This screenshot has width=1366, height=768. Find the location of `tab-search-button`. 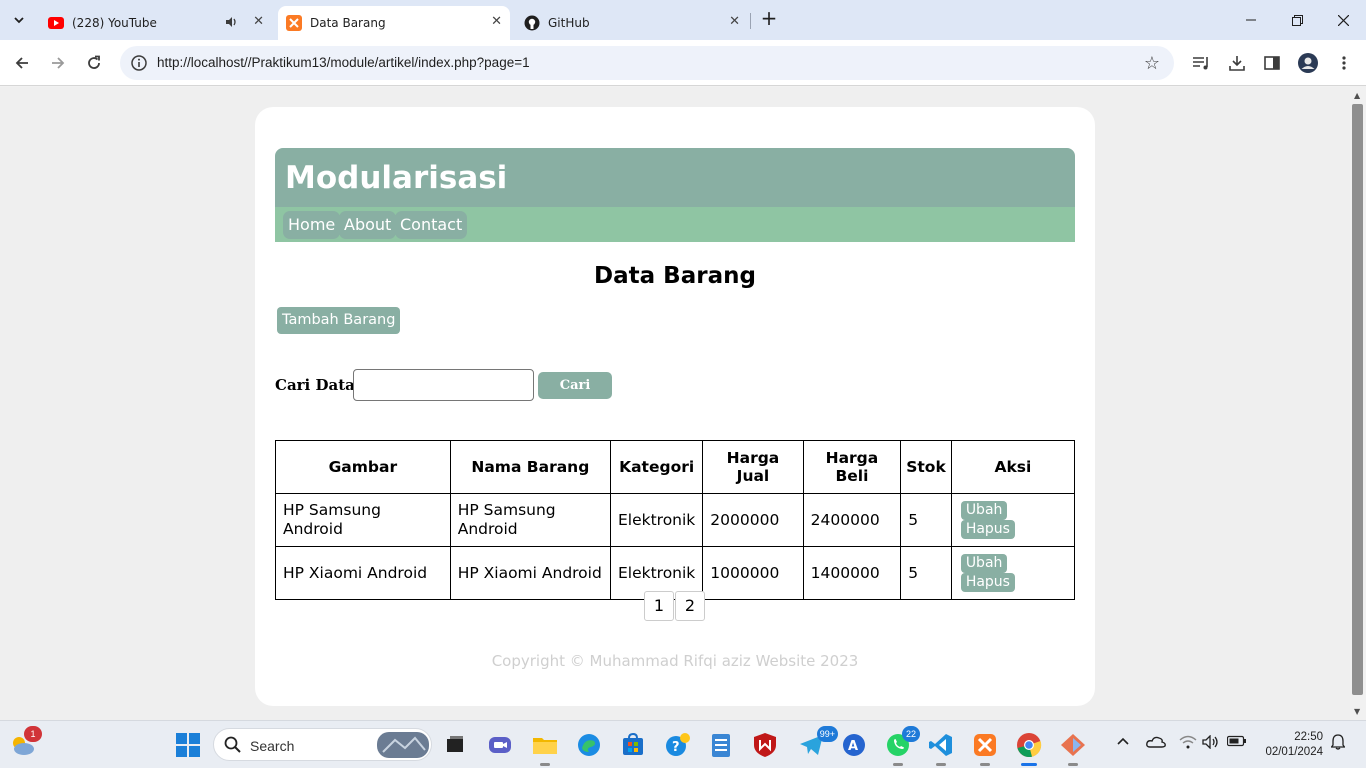

tab-search-button is located at coordinates (19, 20).